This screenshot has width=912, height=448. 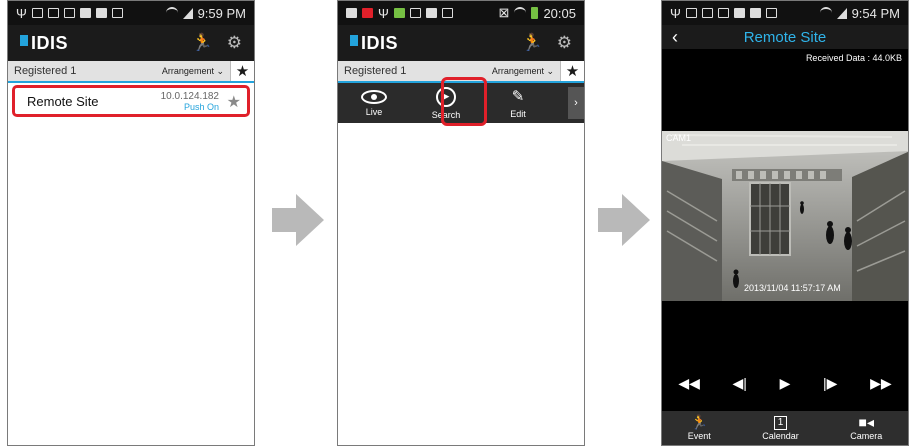 What do you see at coordinates (699, 422) in the screenshot?
I see `runner-icon: 🏃` at bounding box center [699, 422].